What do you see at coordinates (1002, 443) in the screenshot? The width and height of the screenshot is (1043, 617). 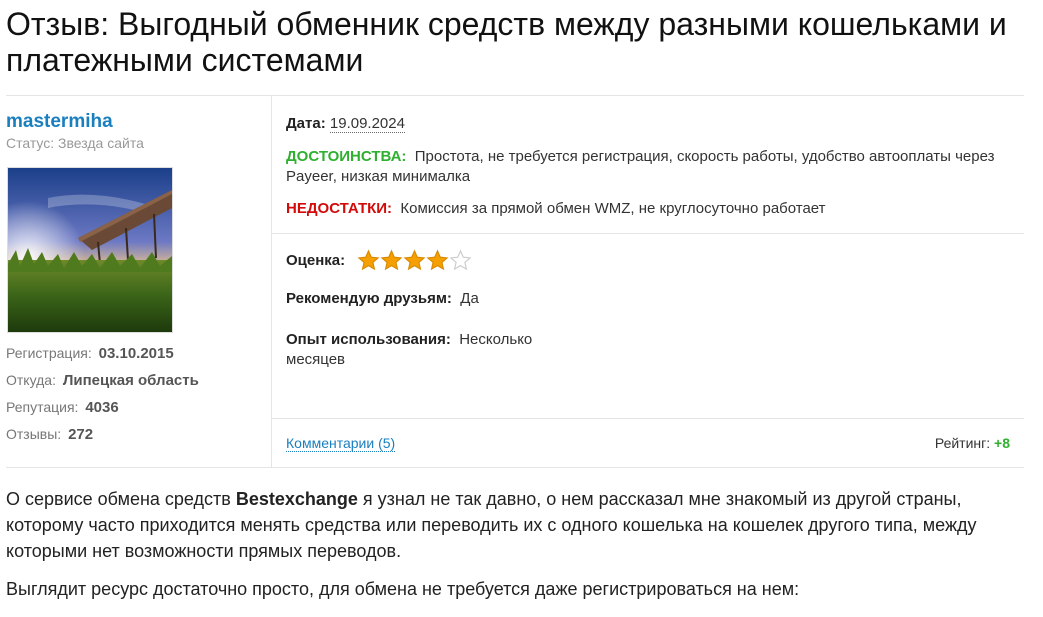 I see `rating-value: +8` at bounding box center [1002, 443].